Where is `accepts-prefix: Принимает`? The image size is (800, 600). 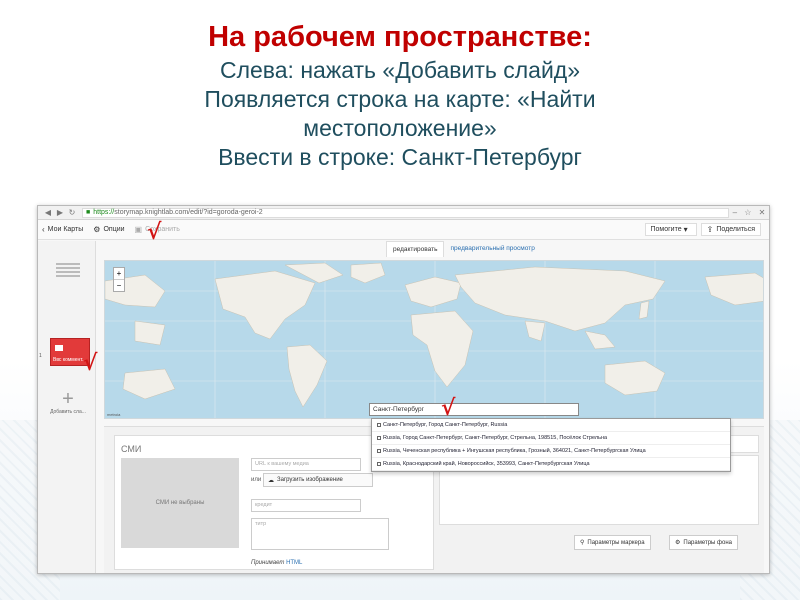 accepts-prefix: Принимает is located at coordinates (268, 563).